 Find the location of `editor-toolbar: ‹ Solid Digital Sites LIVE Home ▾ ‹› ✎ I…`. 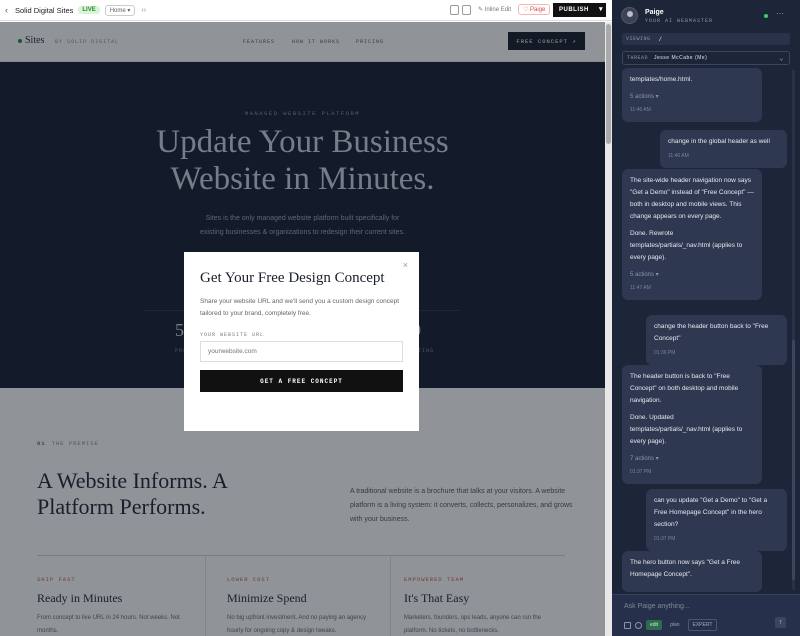

editor-toolbar: ‹ Solid Digital Sites LIVE Home ▾ ‹› ✎ I… is located at coordinates (306, 10).